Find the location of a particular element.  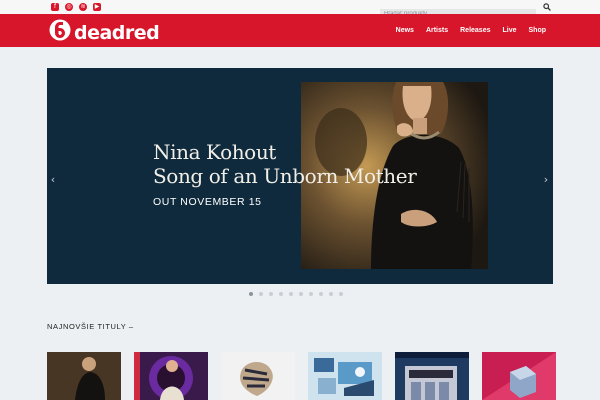

nav-releases: Releases is located at coordinates (475, 30).